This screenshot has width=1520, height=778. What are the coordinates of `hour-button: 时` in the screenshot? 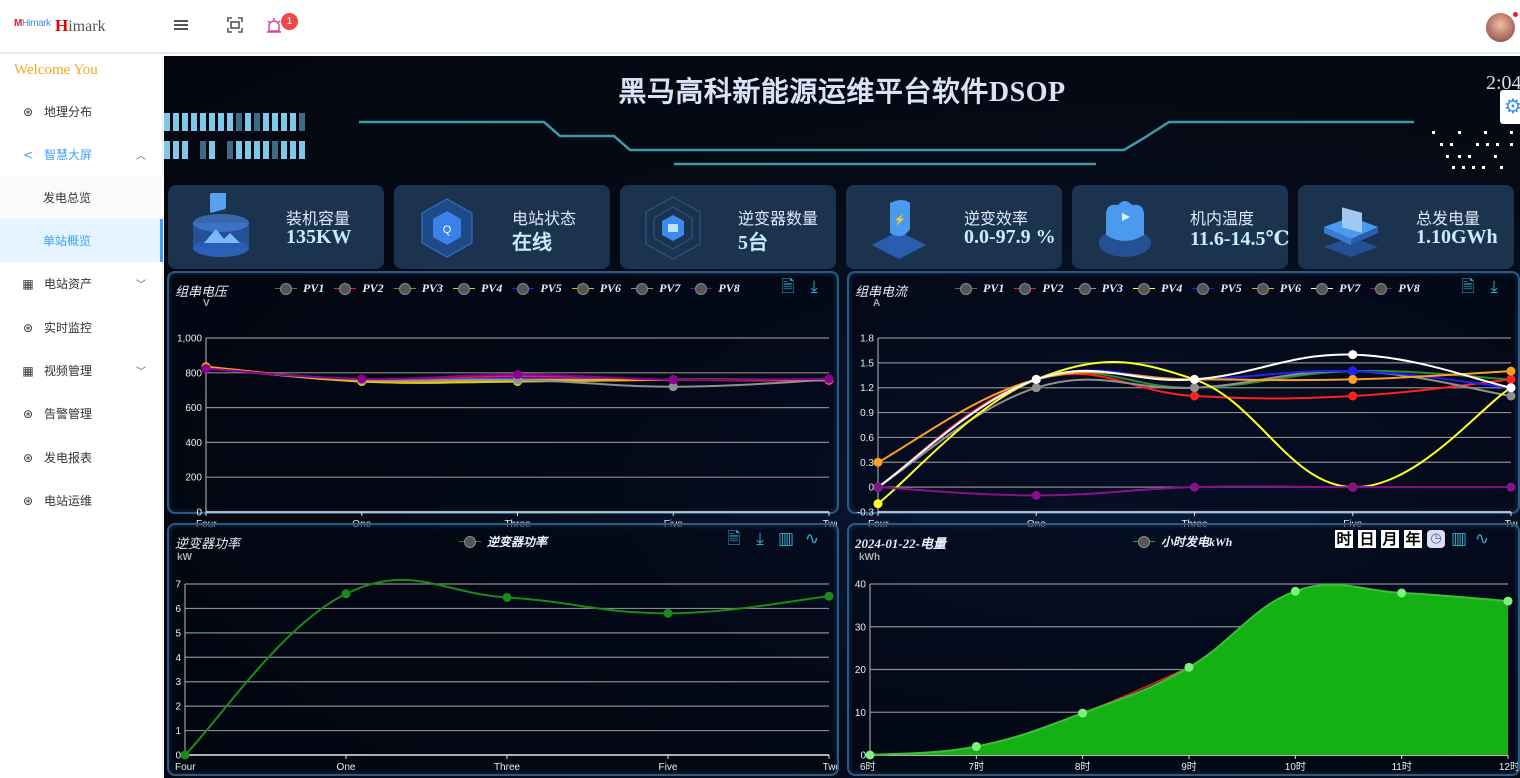 It's located at (1344, 539).